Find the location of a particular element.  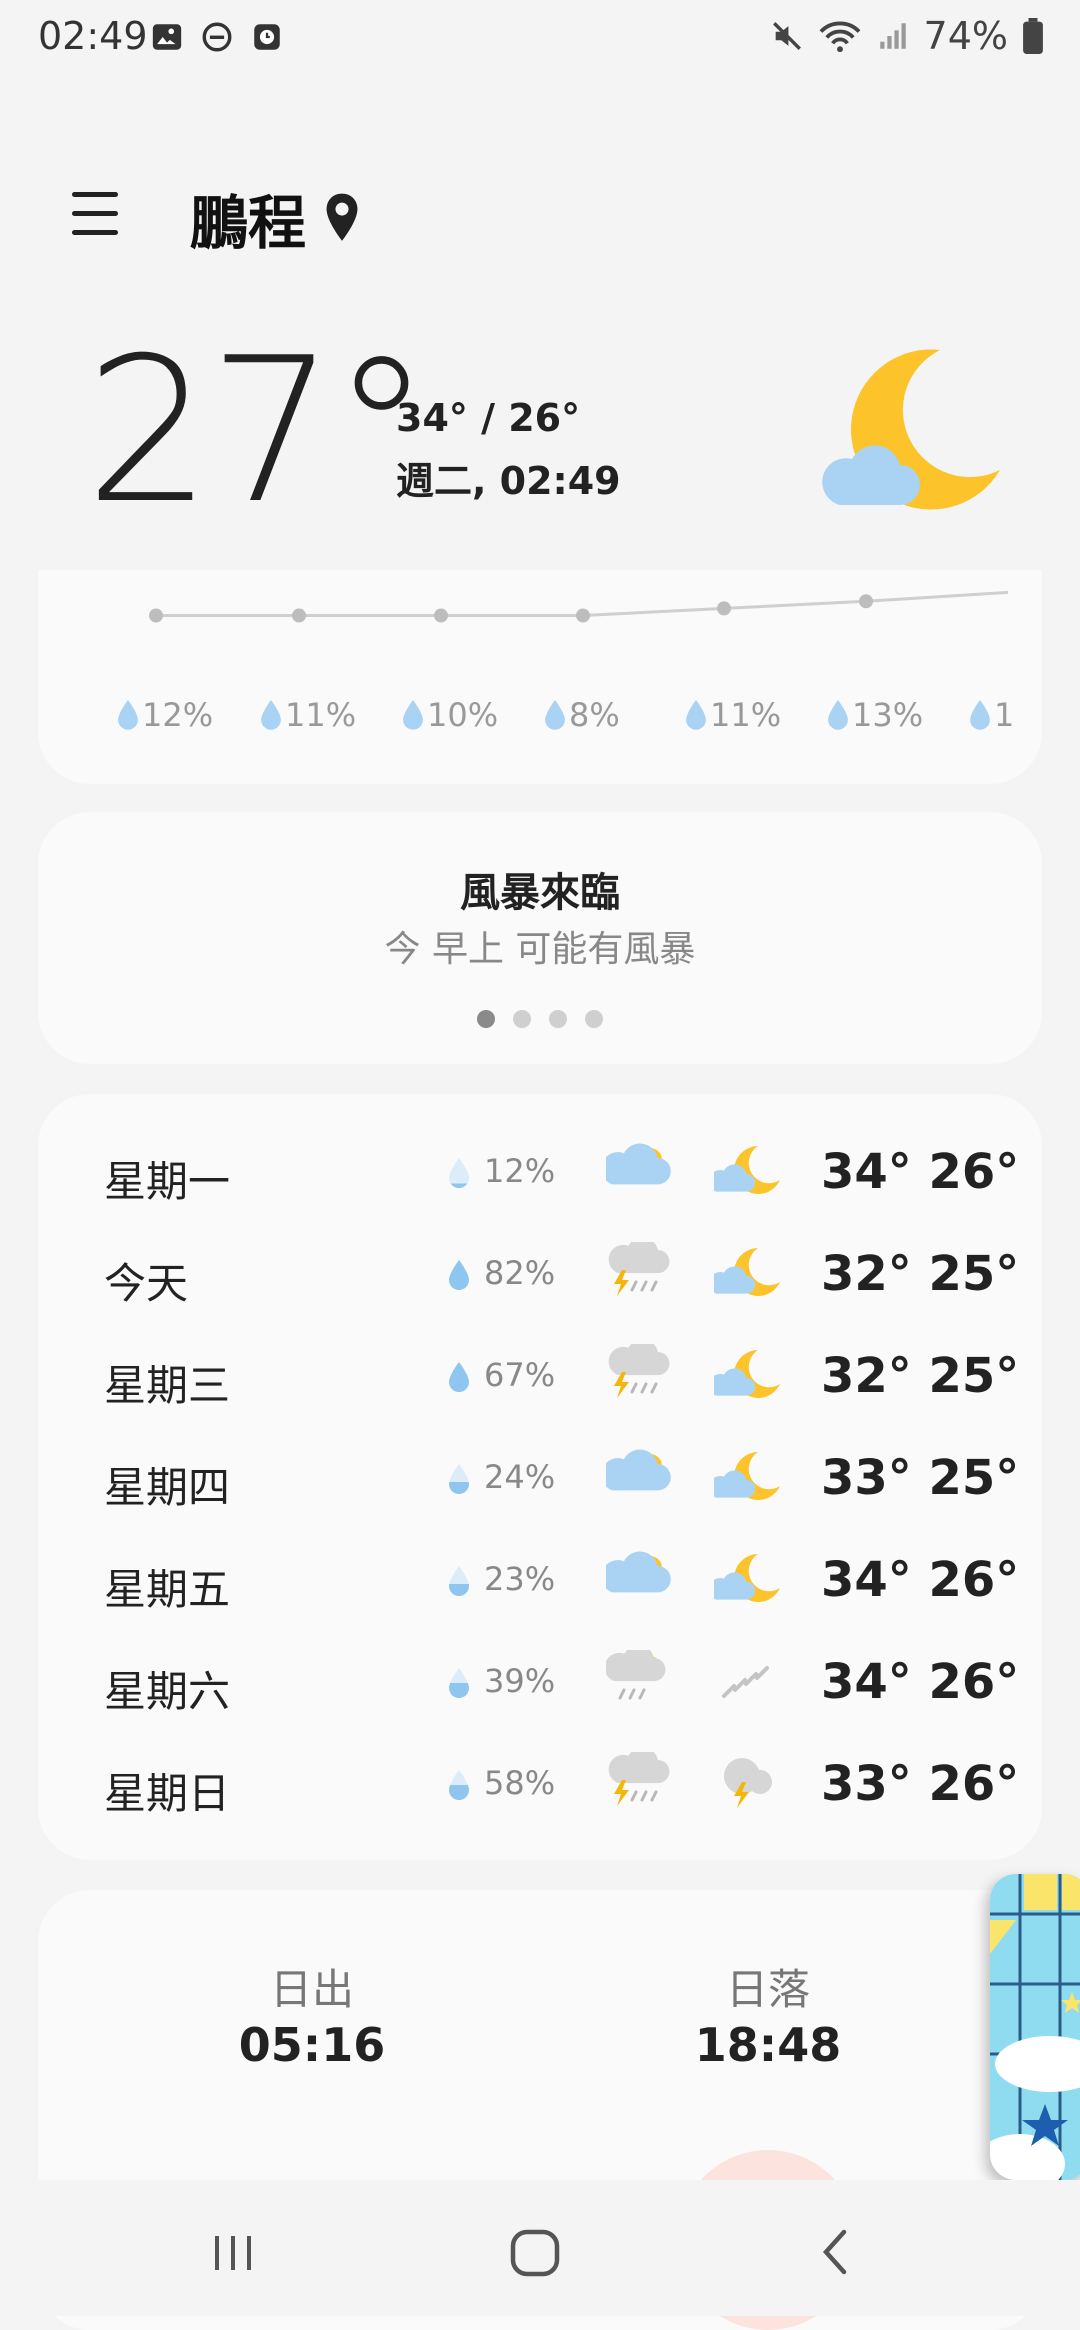

clock-app-icon is located at coordinates (267, 37).